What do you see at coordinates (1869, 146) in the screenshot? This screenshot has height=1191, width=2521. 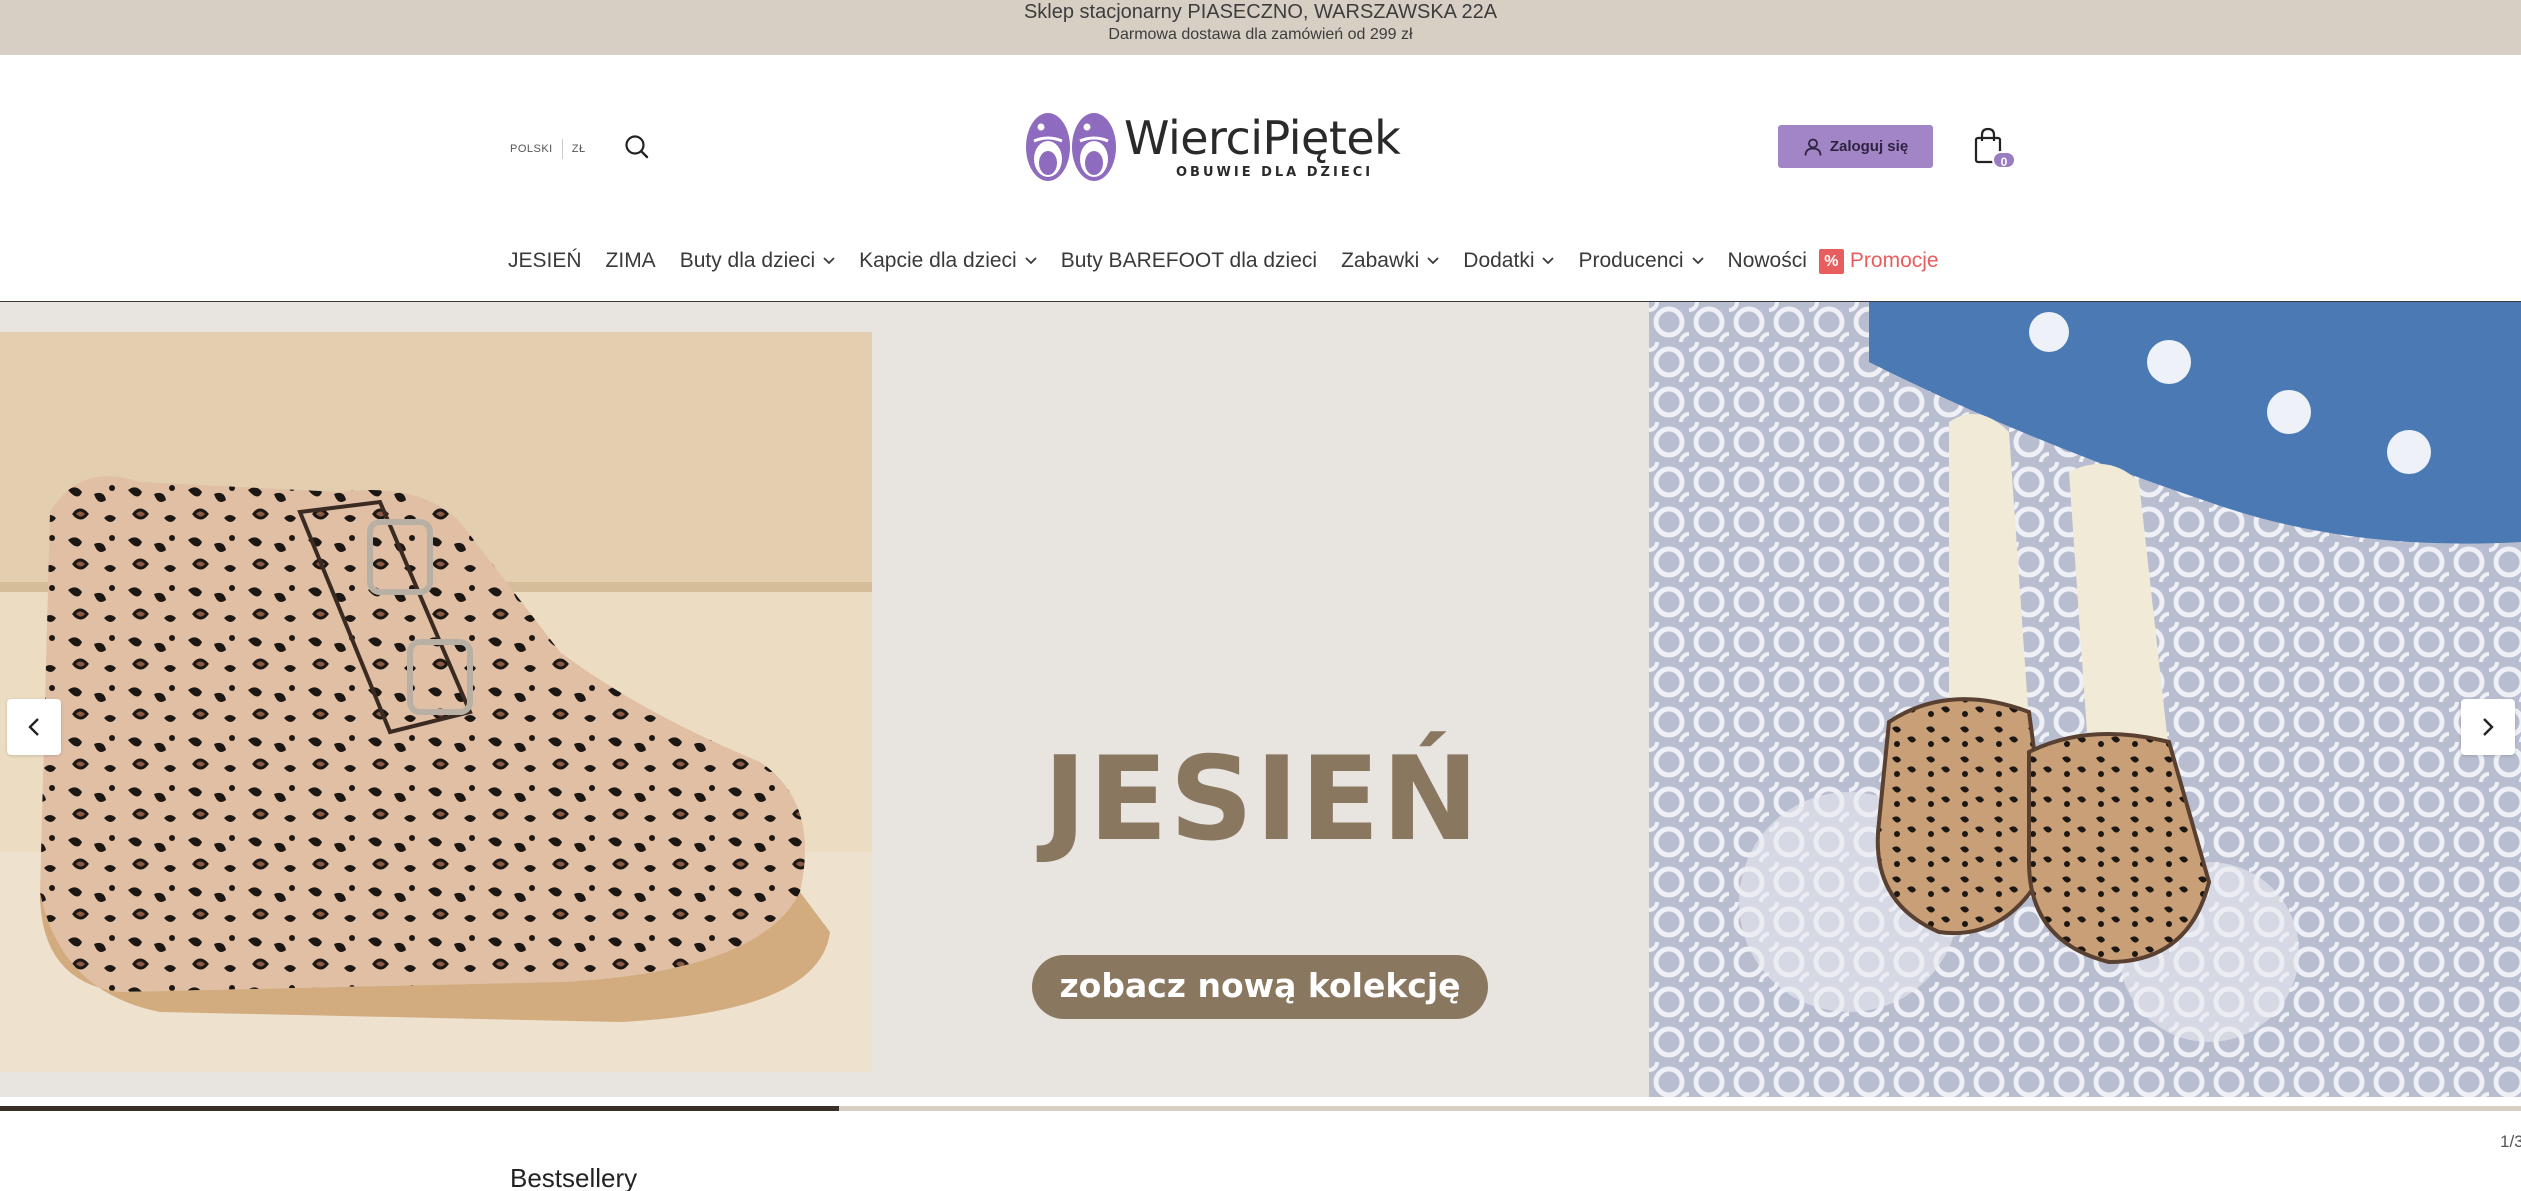 I see `login-label: Zaloguj się` at bounding box center [1869, 146].